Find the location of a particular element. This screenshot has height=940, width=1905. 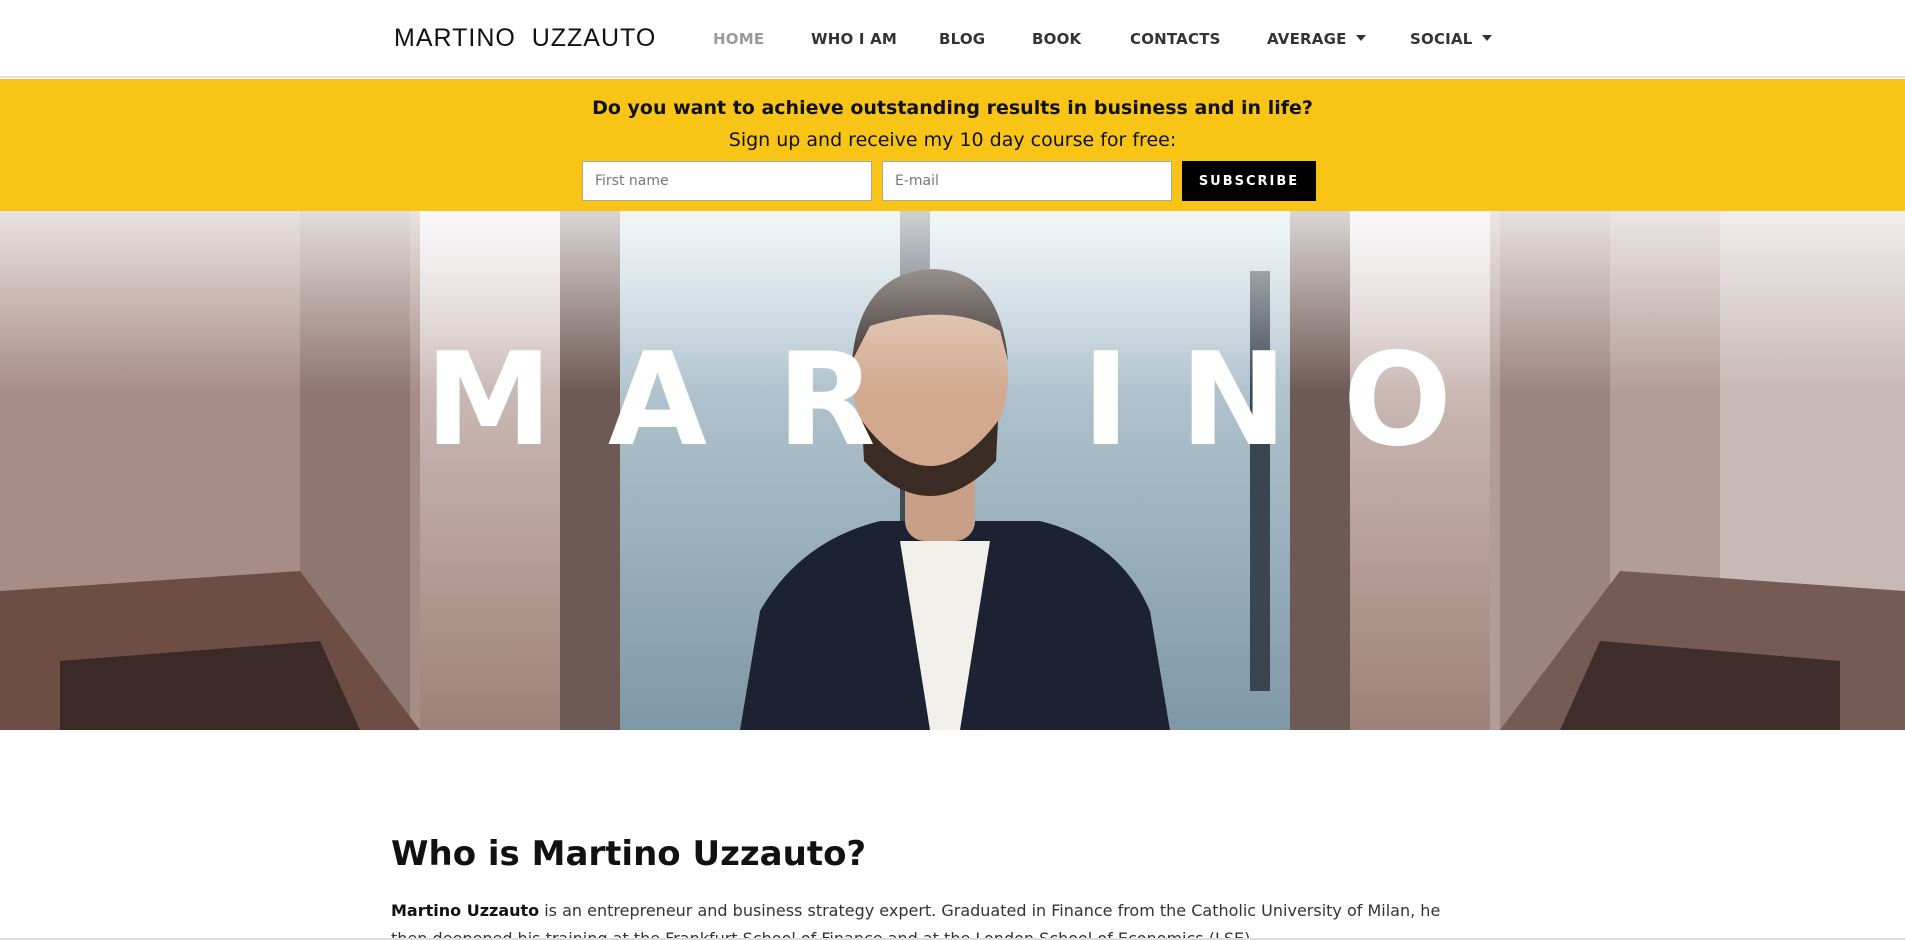

hero-letter: M is located at coordinates (489, 400).